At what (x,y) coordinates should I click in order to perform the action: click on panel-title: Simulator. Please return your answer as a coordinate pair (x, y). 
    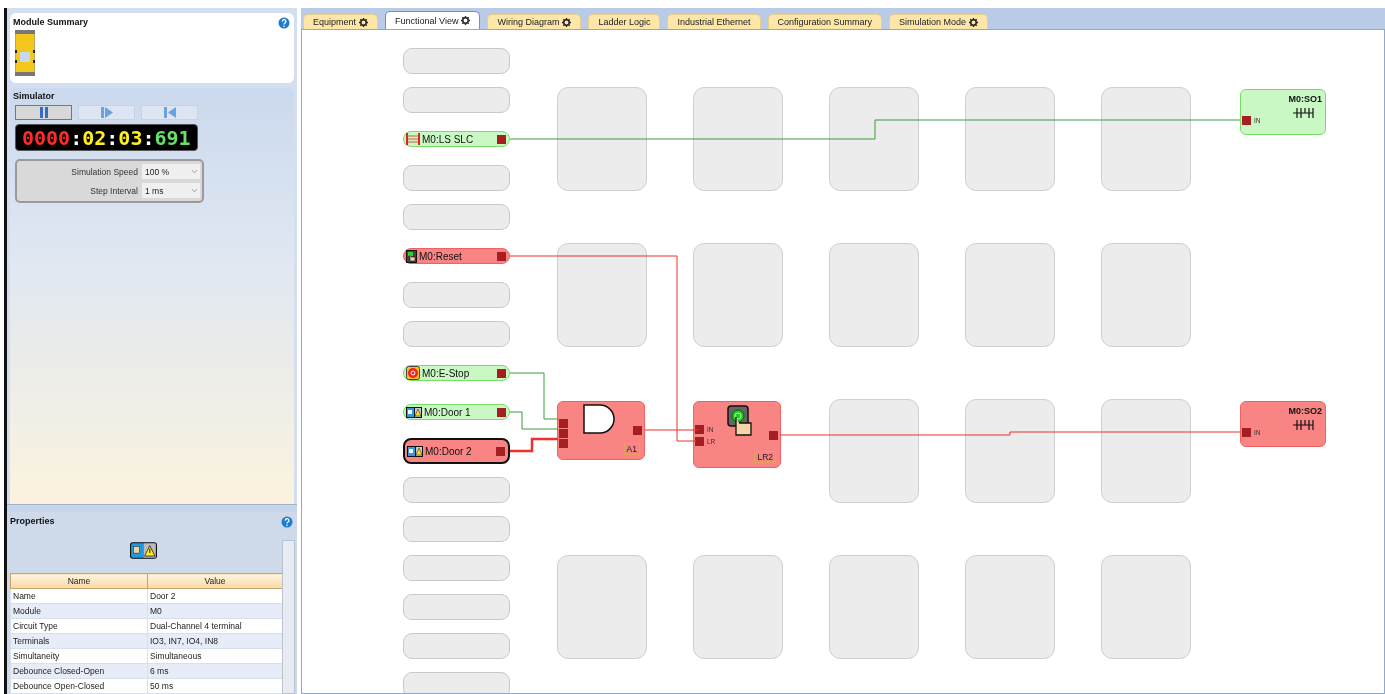
    Looking at the image, I should click on (34, 96).